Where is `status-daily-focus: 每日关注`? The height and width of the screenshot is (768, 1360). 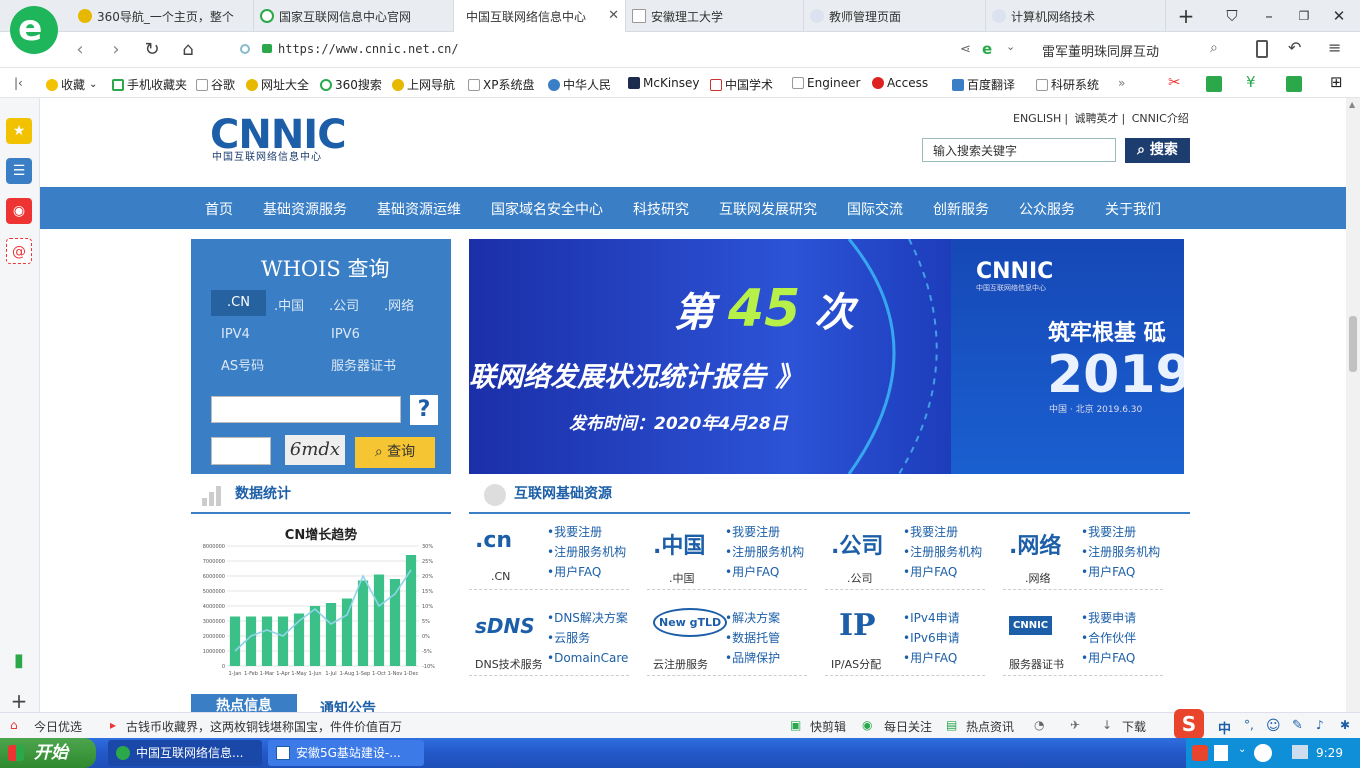 status-daily-focus: 每日关注 is located at coordinates (908, 726).